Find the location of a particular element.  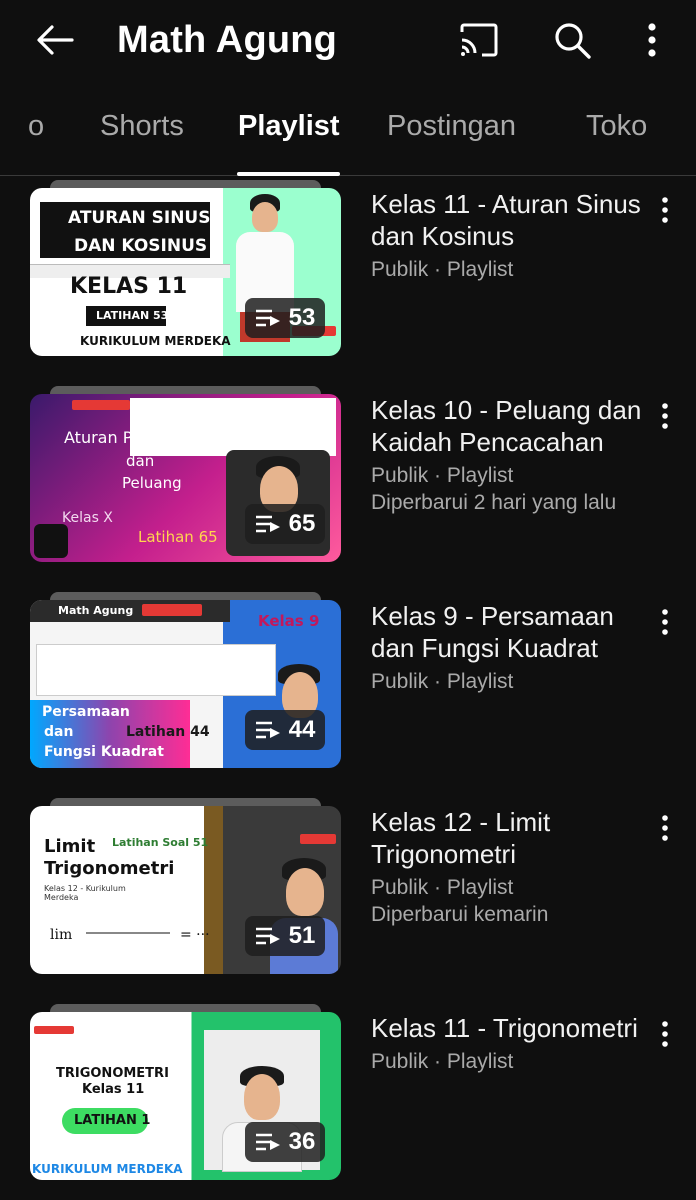

thumb-text: LATIHAN 53 is located at coordinates (132, 315).